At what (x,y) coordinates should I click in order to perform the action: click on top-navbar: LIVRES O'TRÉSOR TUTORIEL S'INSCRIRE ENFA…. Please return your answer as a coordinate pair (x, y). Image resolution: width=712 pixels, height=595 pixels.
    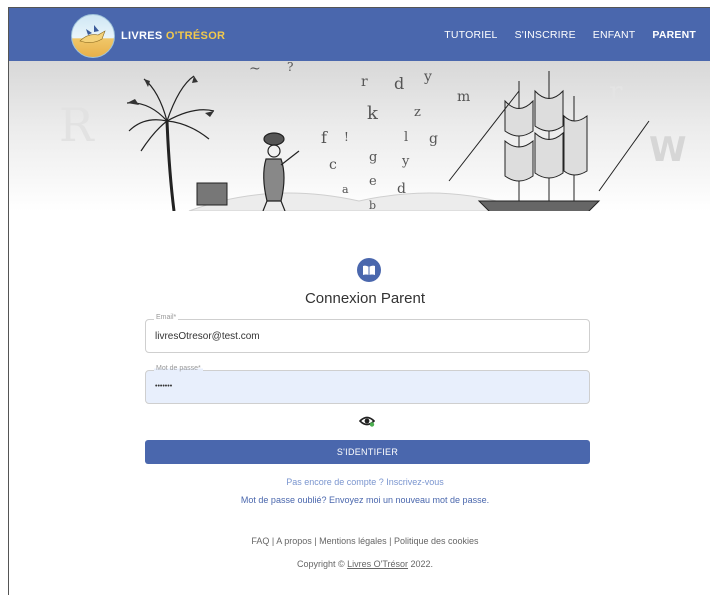
    Looking at the image, I should click on (359, 34).